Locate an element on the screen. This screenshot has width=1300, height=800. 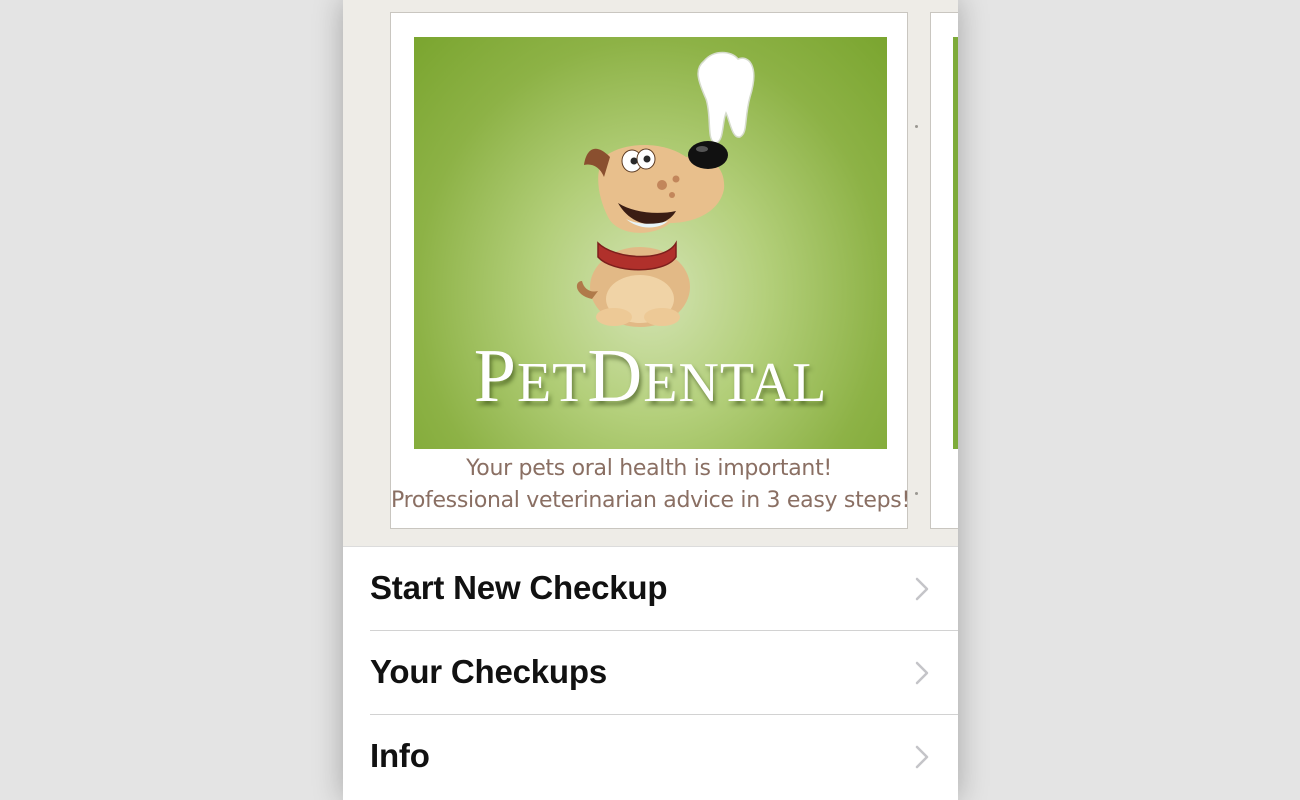
brand-rest-et: ET is located at coordinates (552, 383).